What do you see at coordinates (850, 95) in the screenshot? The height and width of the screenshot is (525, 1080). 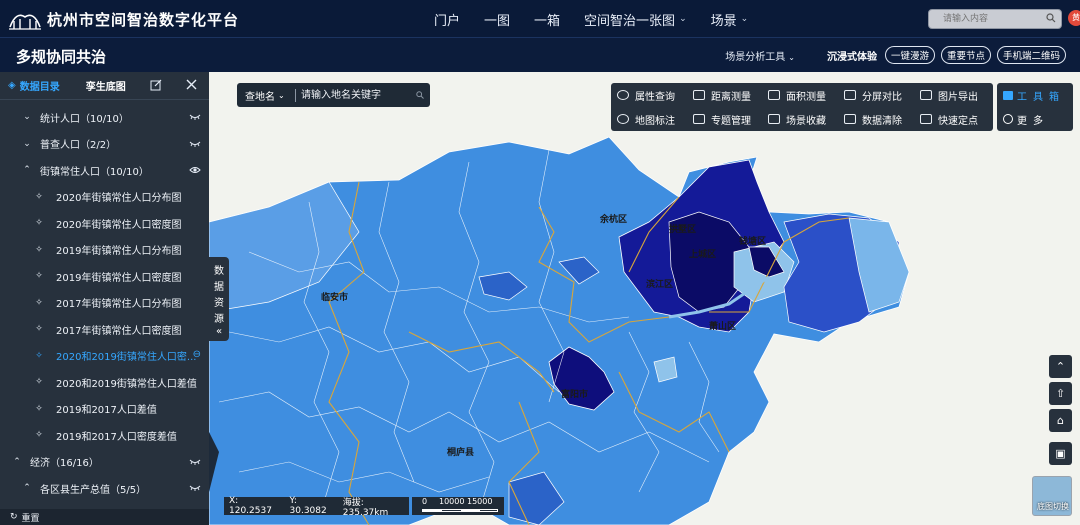 I see `split-screen-icon` at bounding box center [850, 95].